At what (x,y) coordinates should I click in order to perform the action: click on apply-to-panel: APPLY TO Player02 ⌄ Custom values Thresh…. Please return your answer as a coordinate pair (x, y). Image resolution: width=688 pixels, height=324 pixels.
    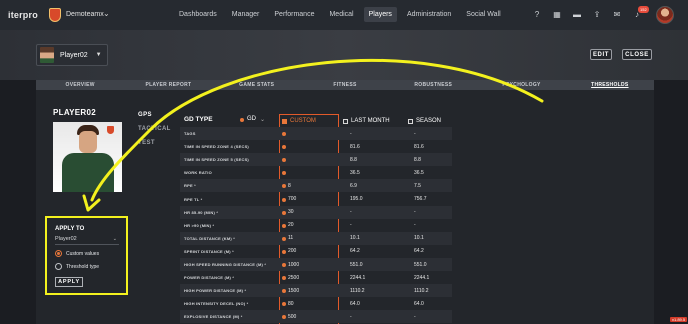
    Looking at the image, I should click on (86, 255).